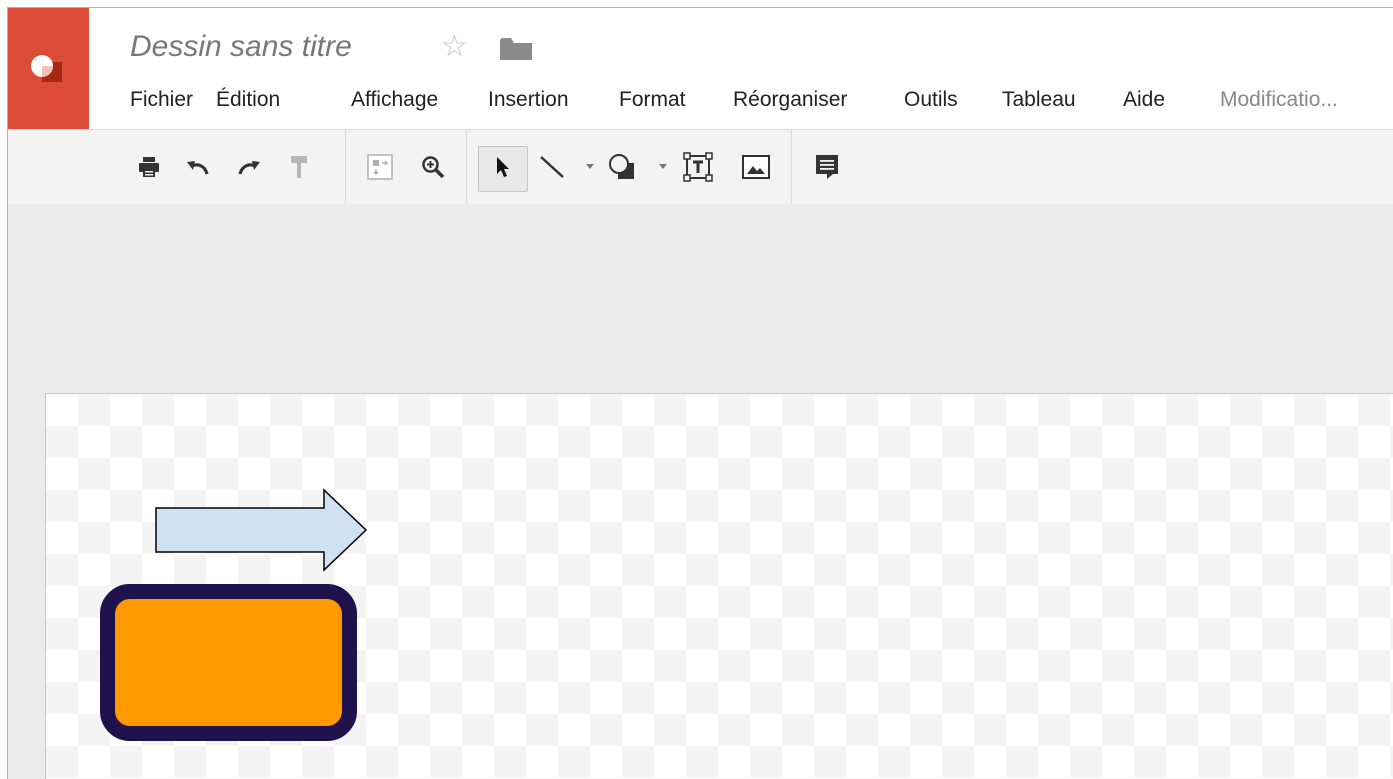  I want to click on redo-button, so click(249, 167).